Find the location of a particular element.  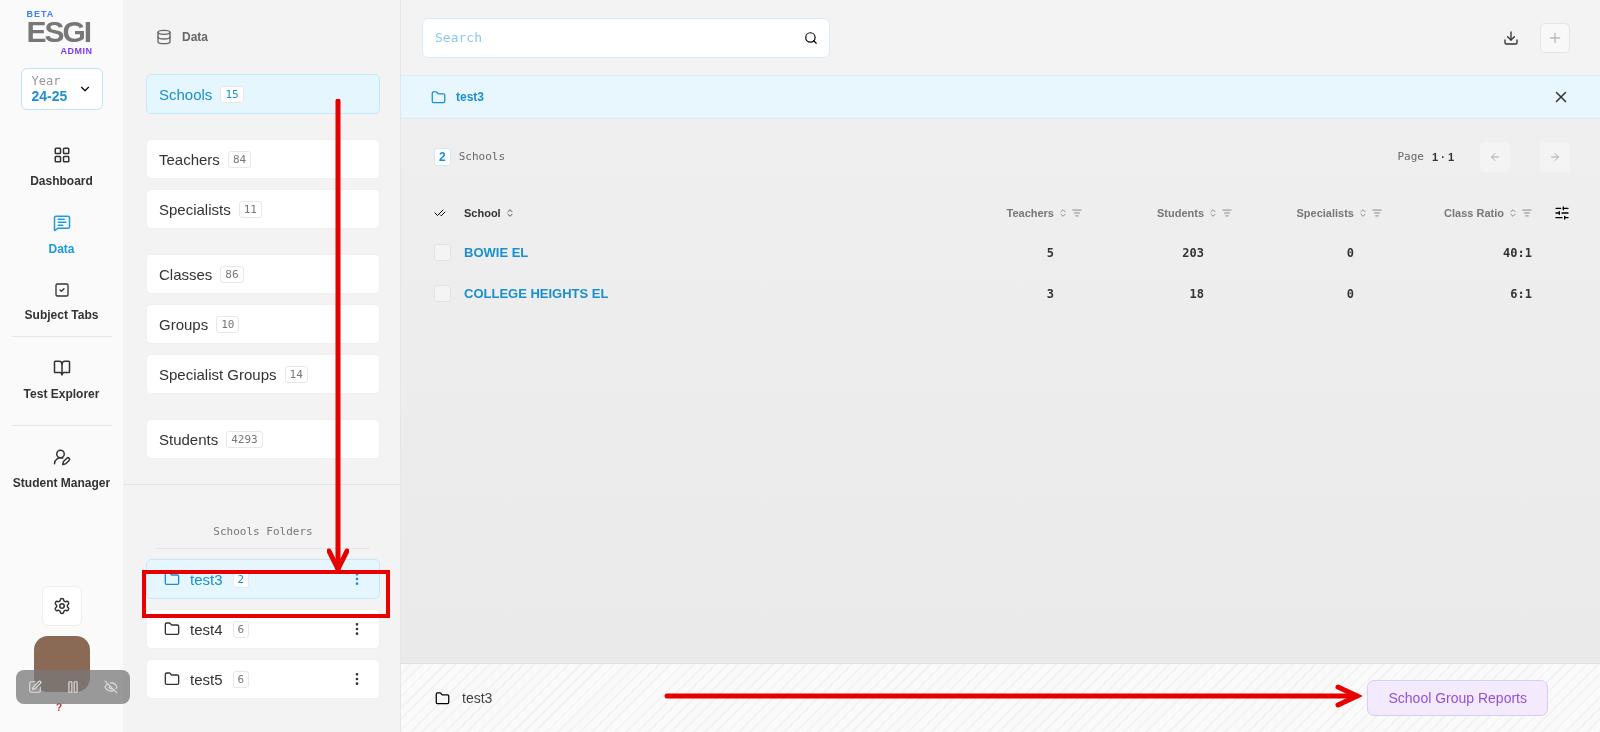

search-field: Search is located at coordinates (626, 37).